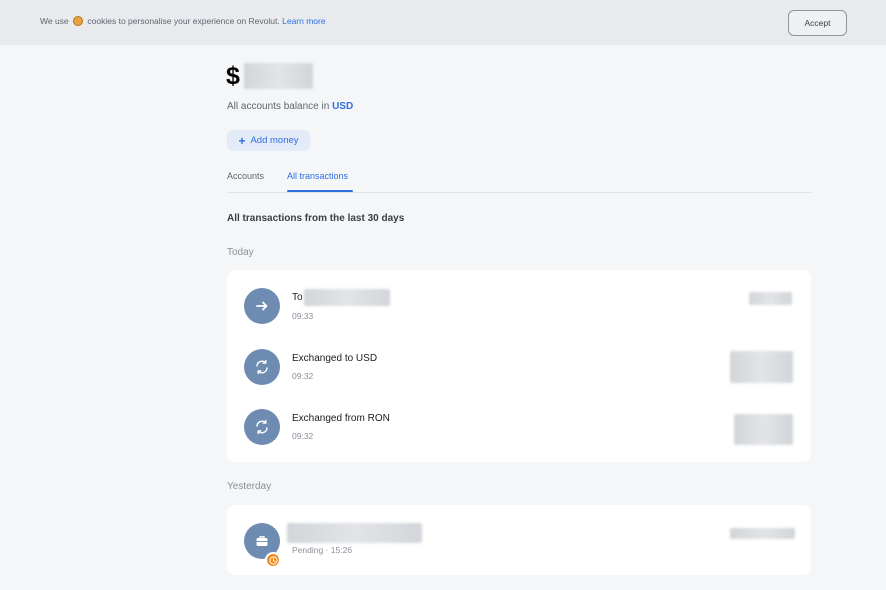  I want to click on transaction-time: 15:26, so click(341, 550).